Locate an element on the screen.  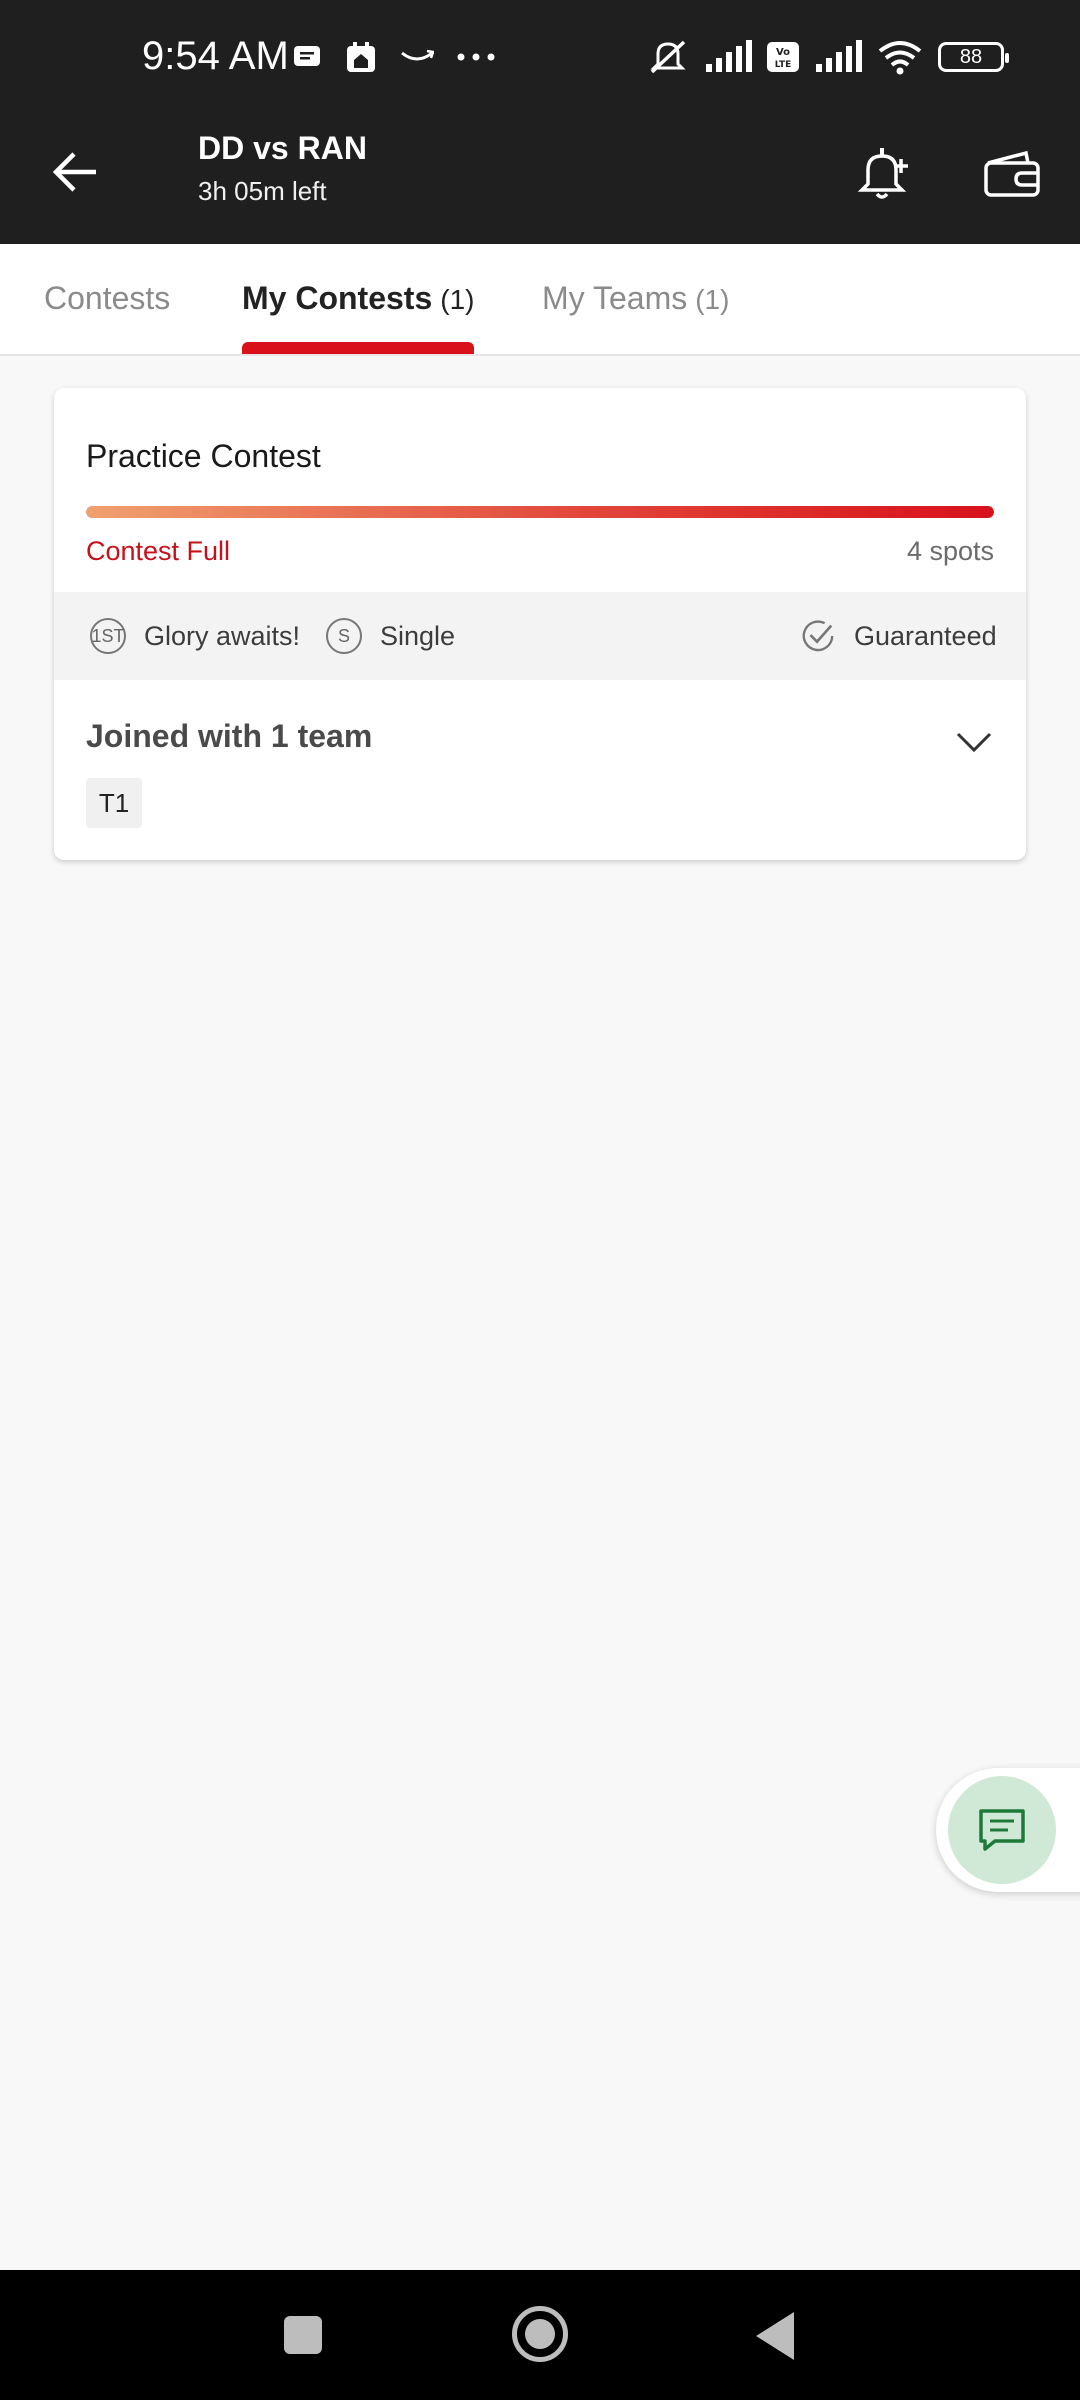
app-icon is located at coordinates (361, 57).